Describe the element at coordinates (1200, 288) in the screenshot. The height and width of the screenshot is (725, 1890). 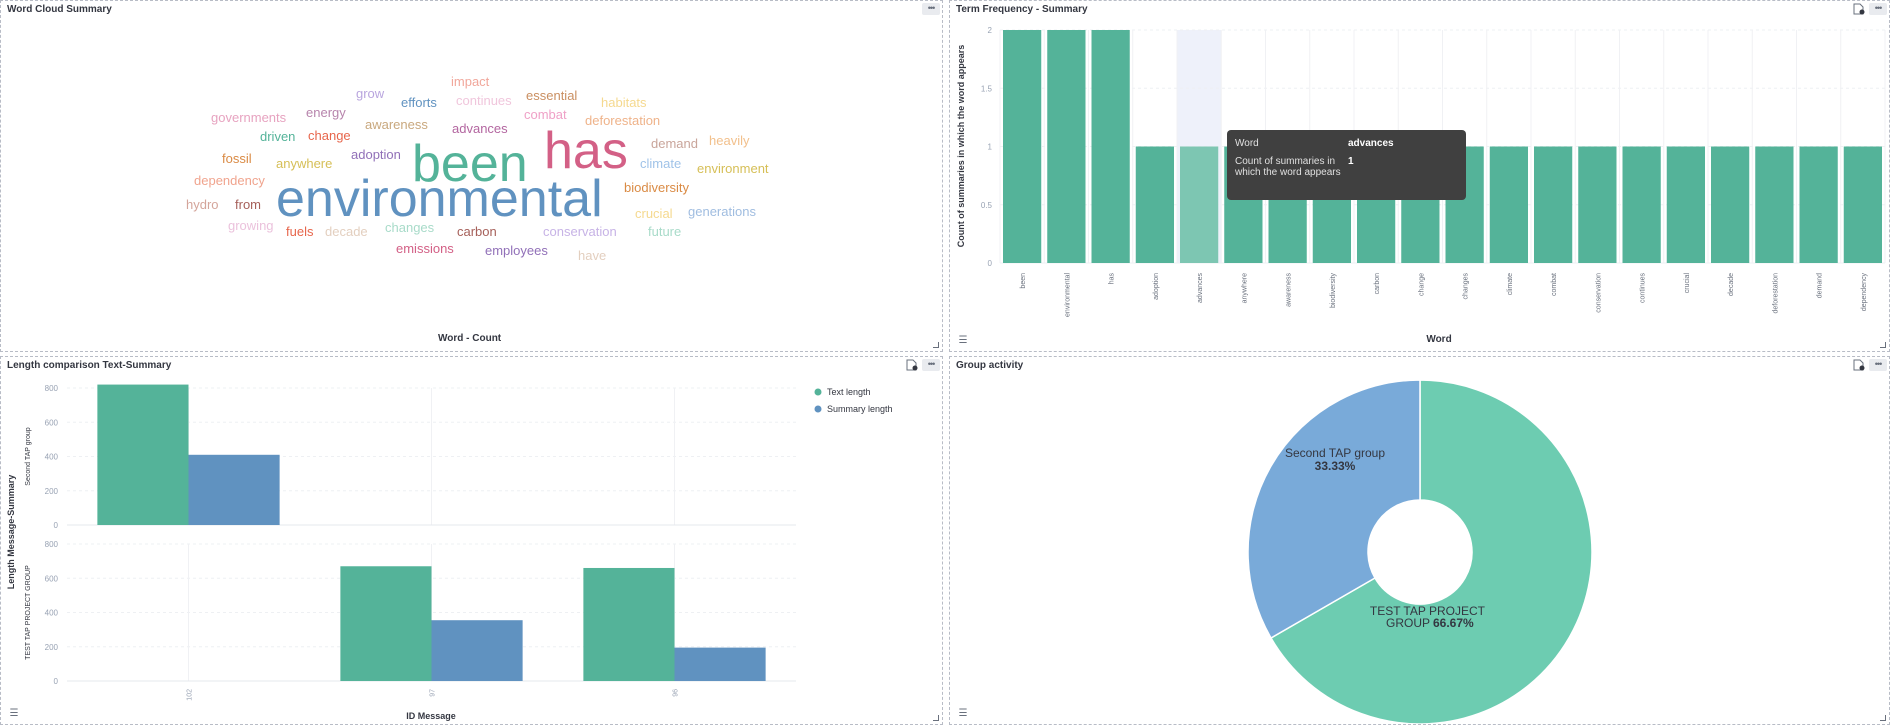
I see `x-tick-label: advances` at that location.